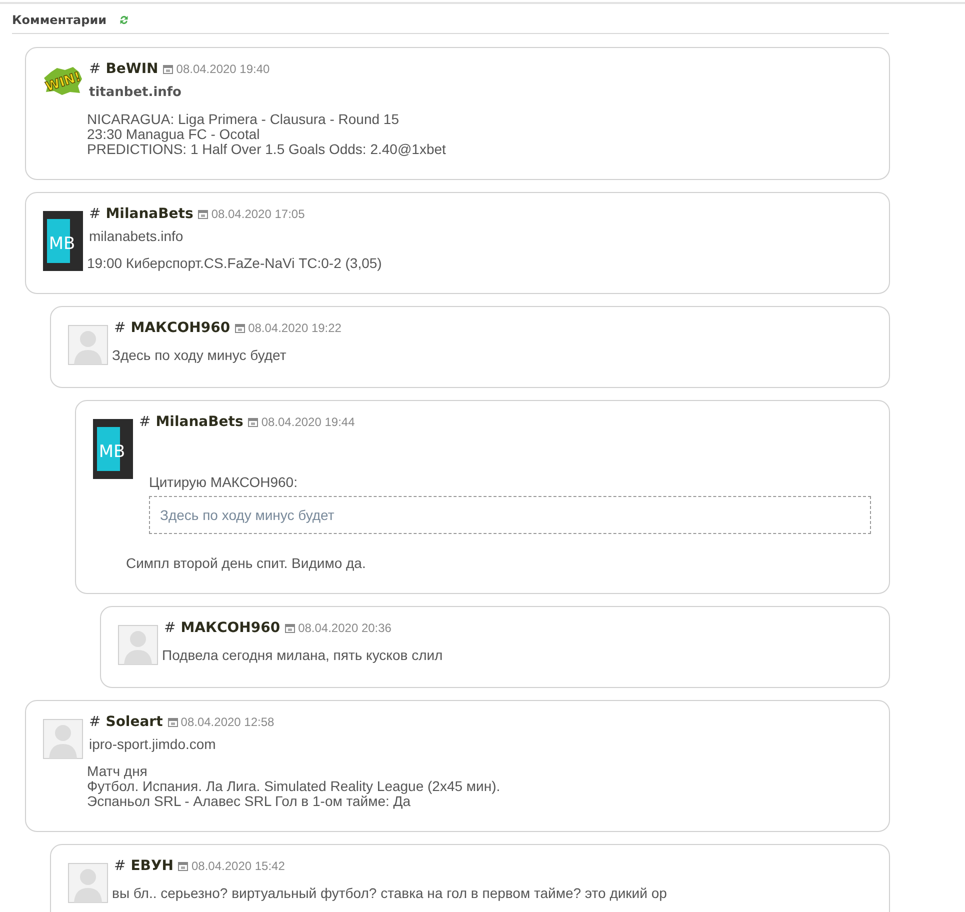  What do you see at coordinates (123, 20) in the screenshot?
I see `refresh-icon` at bounding box center [123, 20].